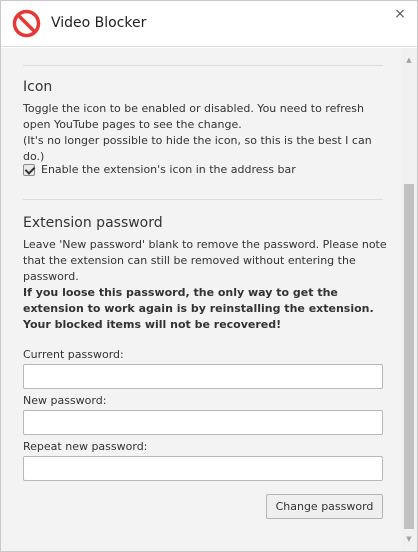  Describe the element at coordinates (409, 60) in the screenshot. I see `scroll-up-arrow-icon: ▲` at that location.